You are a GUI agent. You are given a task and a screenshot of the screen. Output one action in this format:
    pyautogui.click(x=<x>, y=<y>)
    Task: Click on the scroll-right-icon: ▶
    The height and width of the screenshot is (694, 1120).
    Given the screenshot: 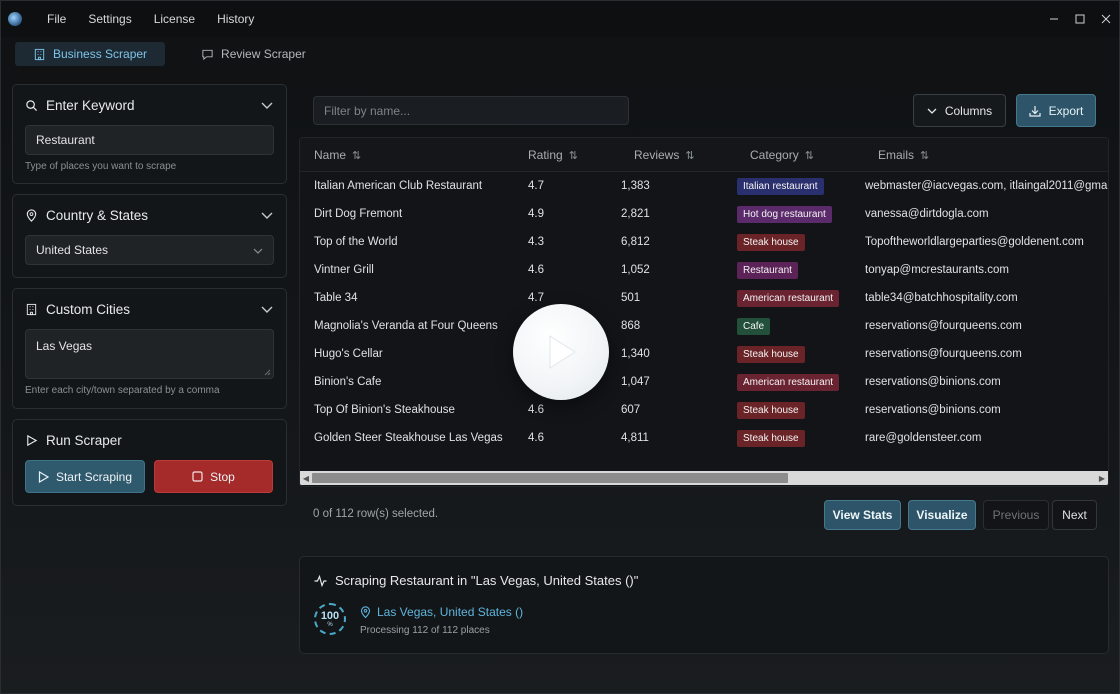 What is the action you would take?
    pyautogui.click(x=1102, y=478)
    